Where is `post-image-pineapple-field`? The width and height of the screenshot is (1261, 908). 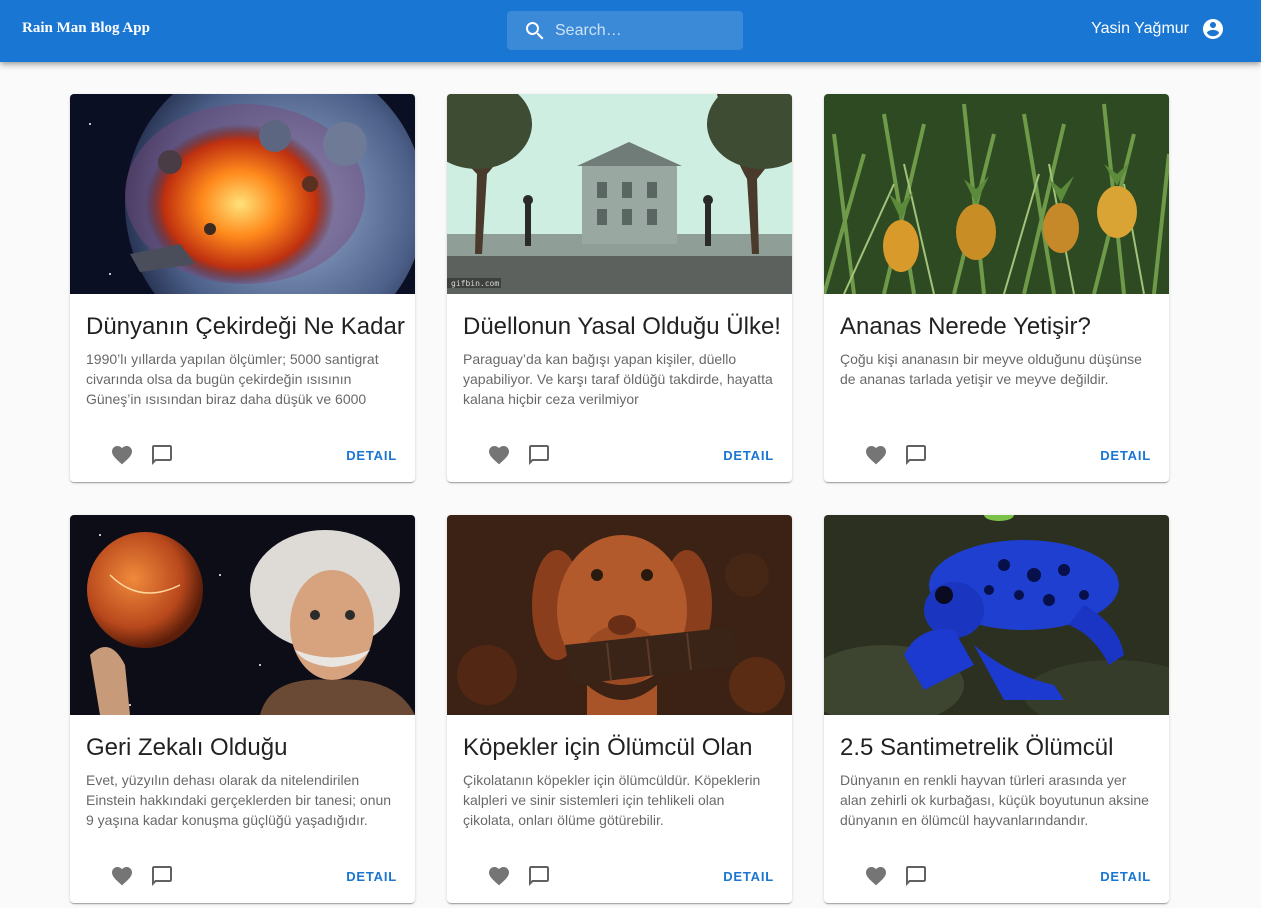 post-image-pineapple-field is located at coordinates (996, 194).